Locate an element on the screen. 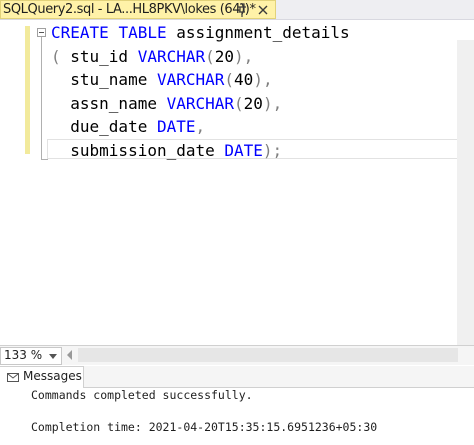 The width and height of the screenshot is (474, 445). zoom-dropdown: 133 % is located at coordinates (31, 356).